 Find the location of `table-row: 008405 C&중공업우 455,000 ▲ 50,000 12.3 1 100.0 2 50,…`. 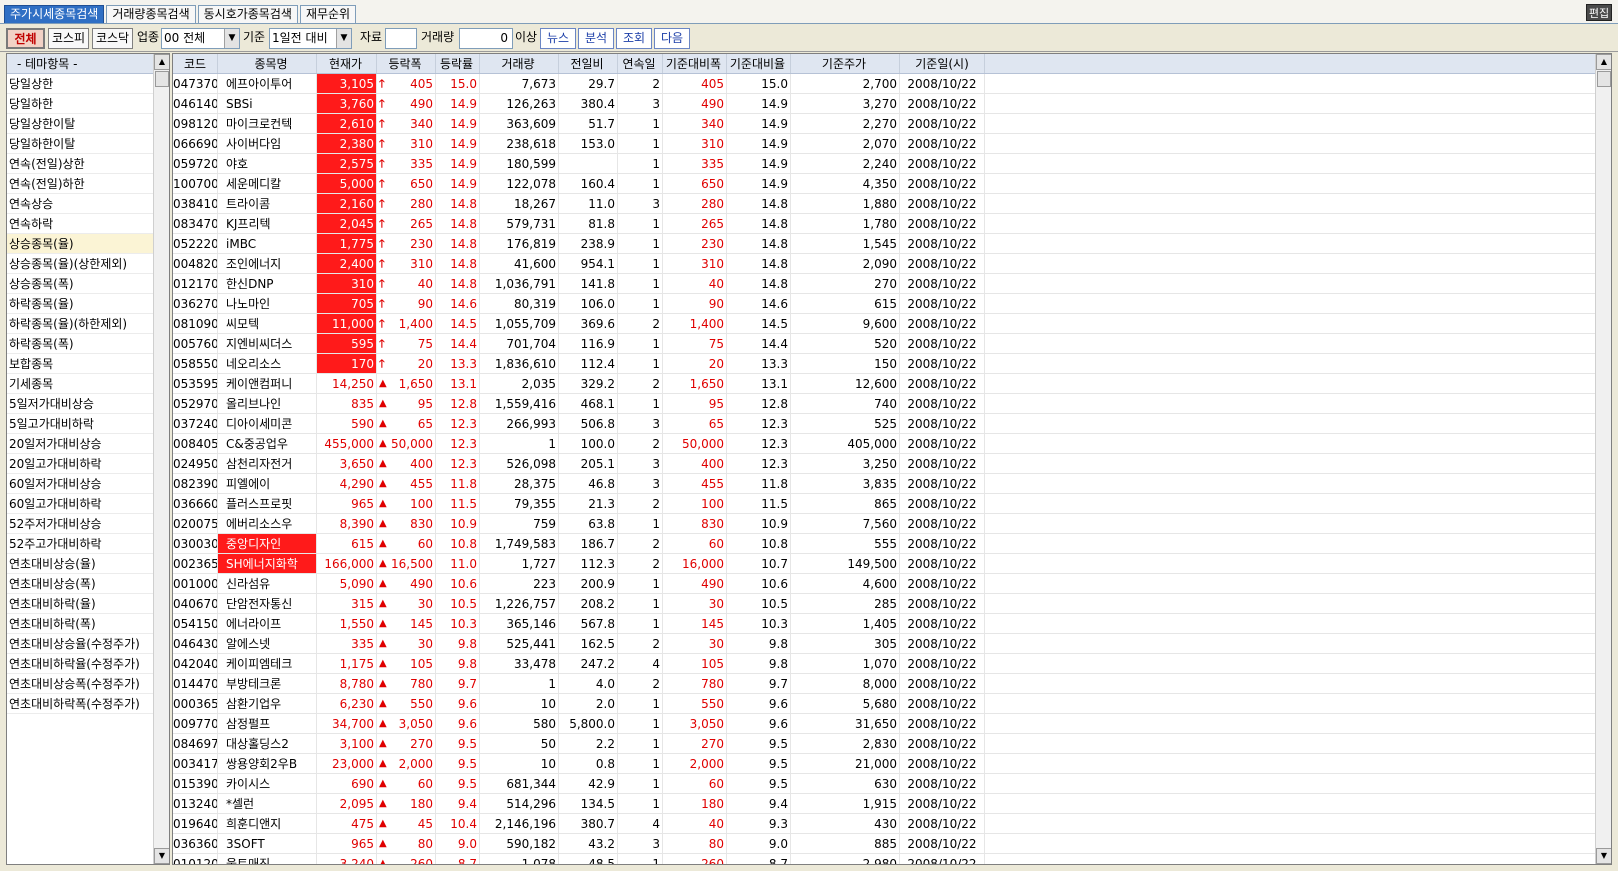

table-row: 008405 C&중공업우 455,000 ▲ 50,000 12.3 1 100.0 2 50,… is located at coordinates (885, 444).